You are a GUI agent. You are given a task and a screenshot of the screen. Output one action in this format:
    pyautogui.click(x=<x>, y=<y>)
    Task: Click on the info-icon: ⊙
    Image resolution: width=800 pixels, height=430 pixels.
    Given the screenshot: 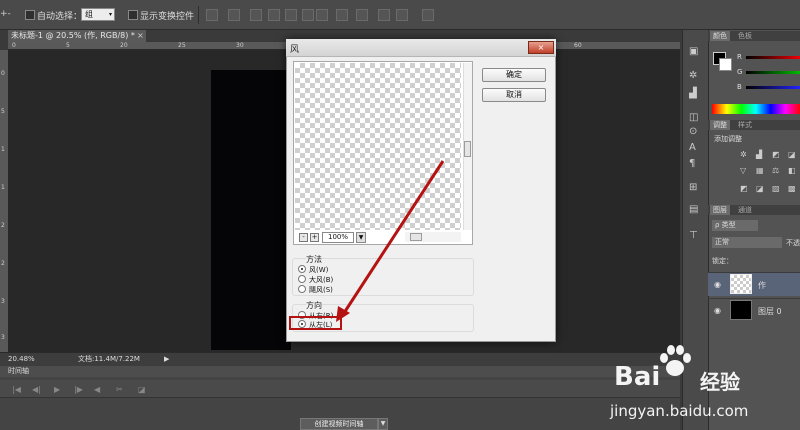 What is the action you would take?
    pyautogui.click(x=693, y=131)
    